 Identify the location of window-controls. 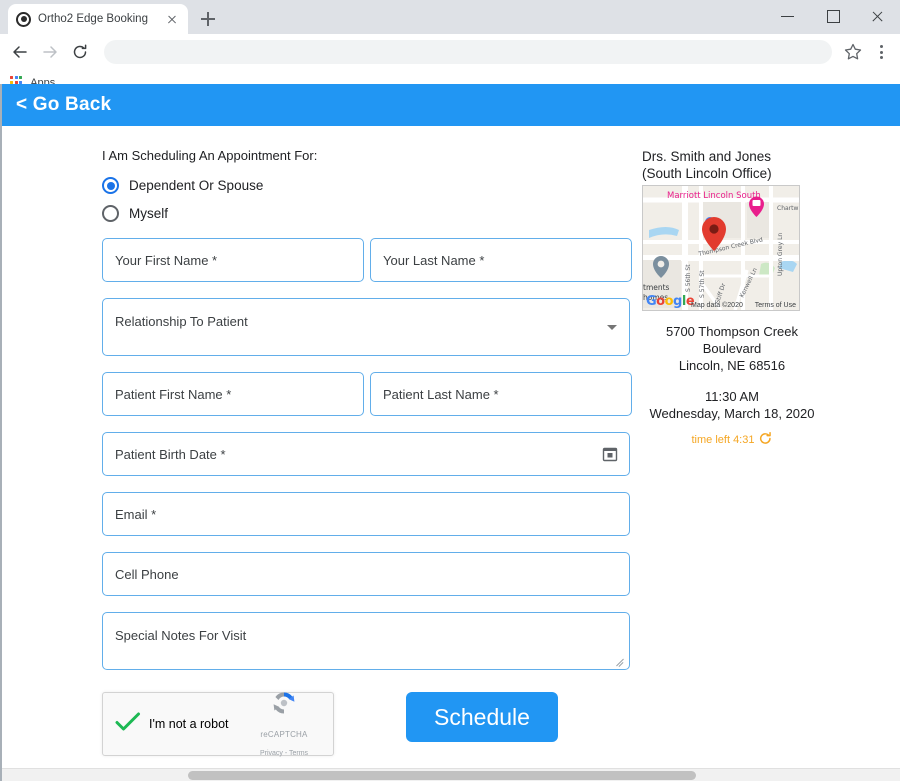
(832, 16).